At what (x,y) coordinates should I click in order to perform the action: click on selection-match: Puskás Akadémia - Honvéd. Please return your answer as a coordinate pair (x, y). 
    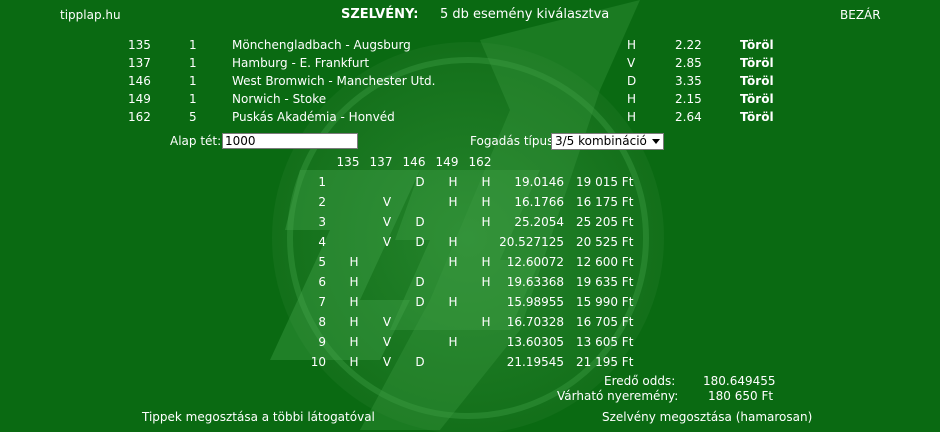
    Looking at the image, I should click on (313, 117).